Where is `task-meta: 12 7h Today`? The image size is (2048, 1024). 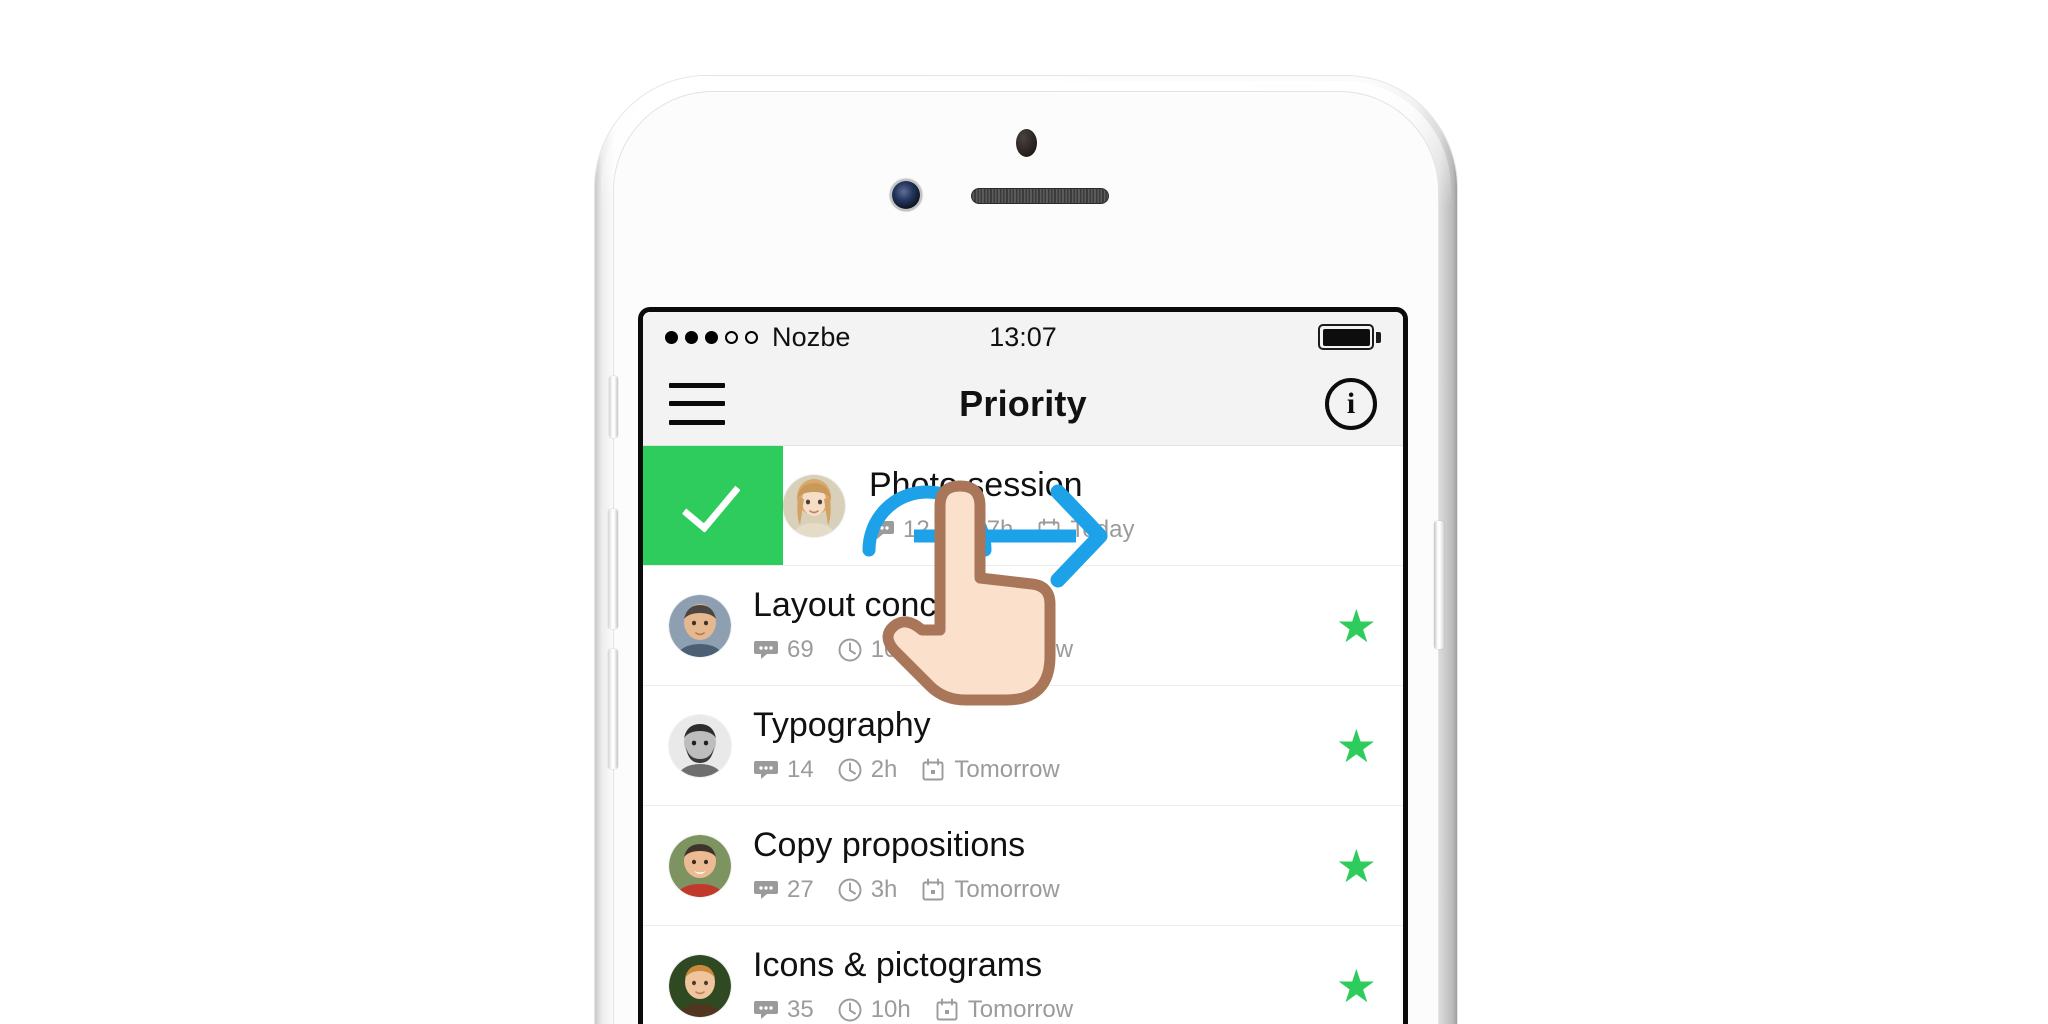
task-meta: 12 7h Today is located at coordinates (1136, 530).